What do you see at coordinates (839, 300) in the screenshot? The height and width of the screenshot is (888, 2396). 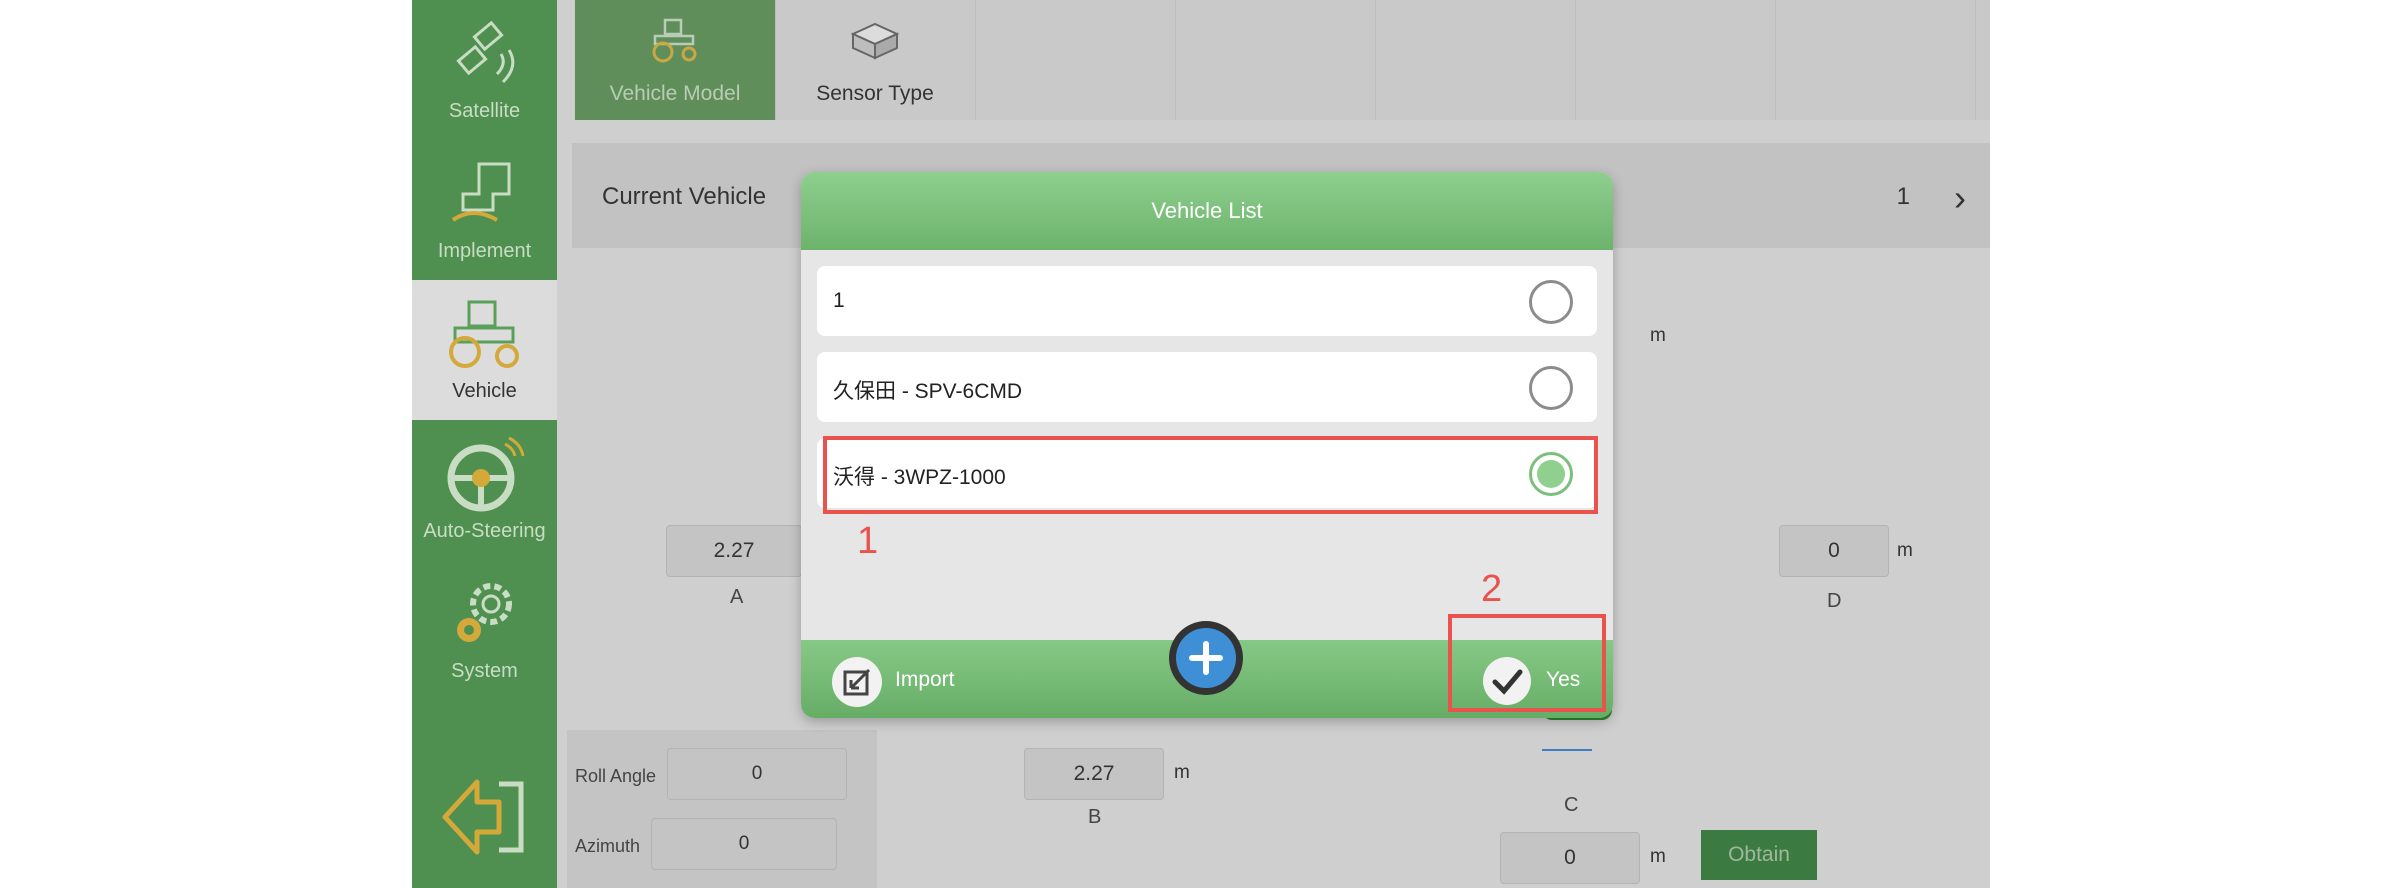 I see `vehicle-name: 1` at bounding box center [839, 300].